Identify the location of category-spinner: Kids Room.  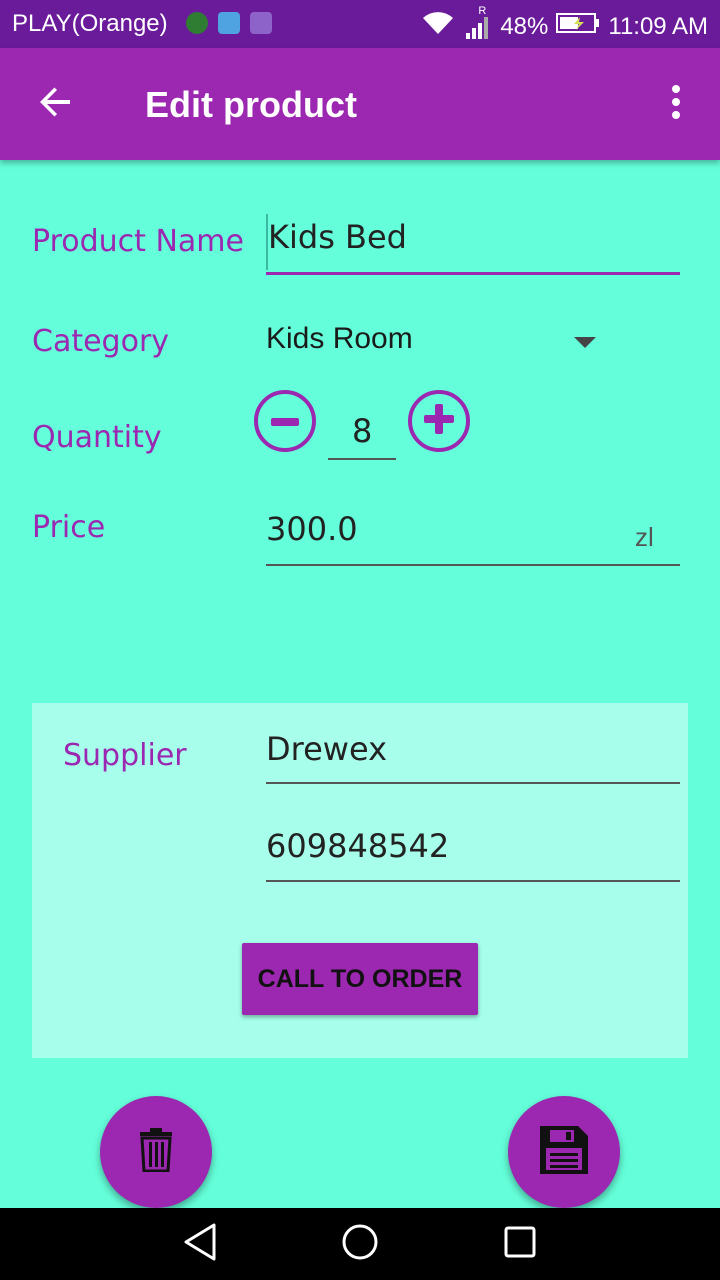
(436, 340).